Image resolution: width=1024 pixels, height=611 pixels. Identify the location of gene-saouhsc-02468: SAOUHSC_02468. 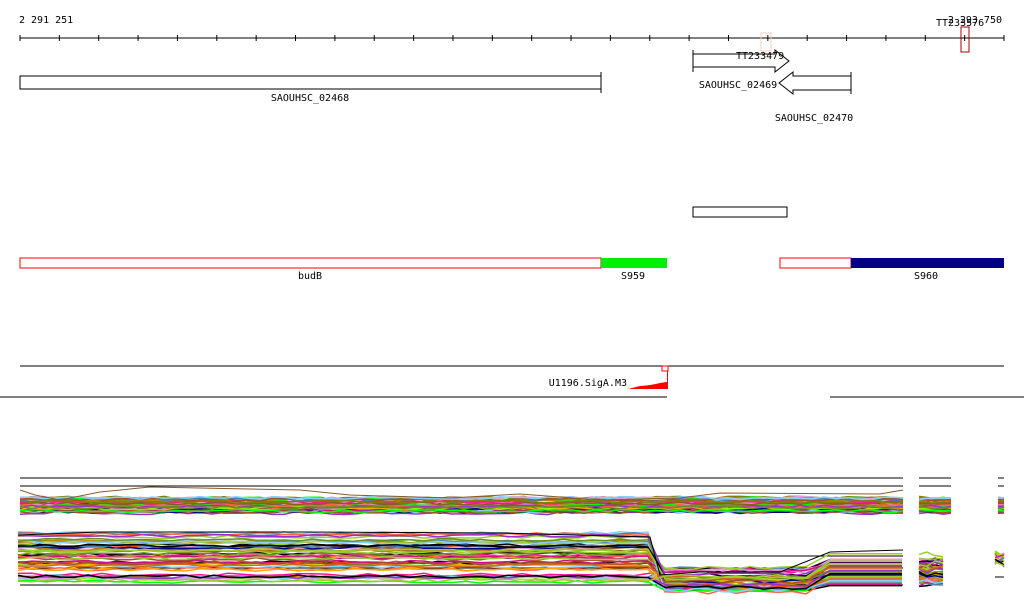
(310, 88).